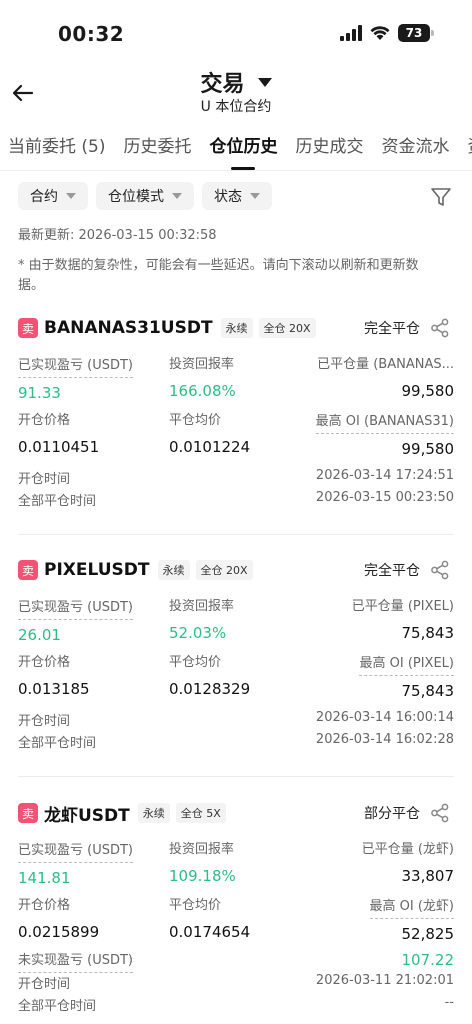 The width and height of the screenshot is (472, 1024). I want to click on battery-level: 73, so click(414, 33).